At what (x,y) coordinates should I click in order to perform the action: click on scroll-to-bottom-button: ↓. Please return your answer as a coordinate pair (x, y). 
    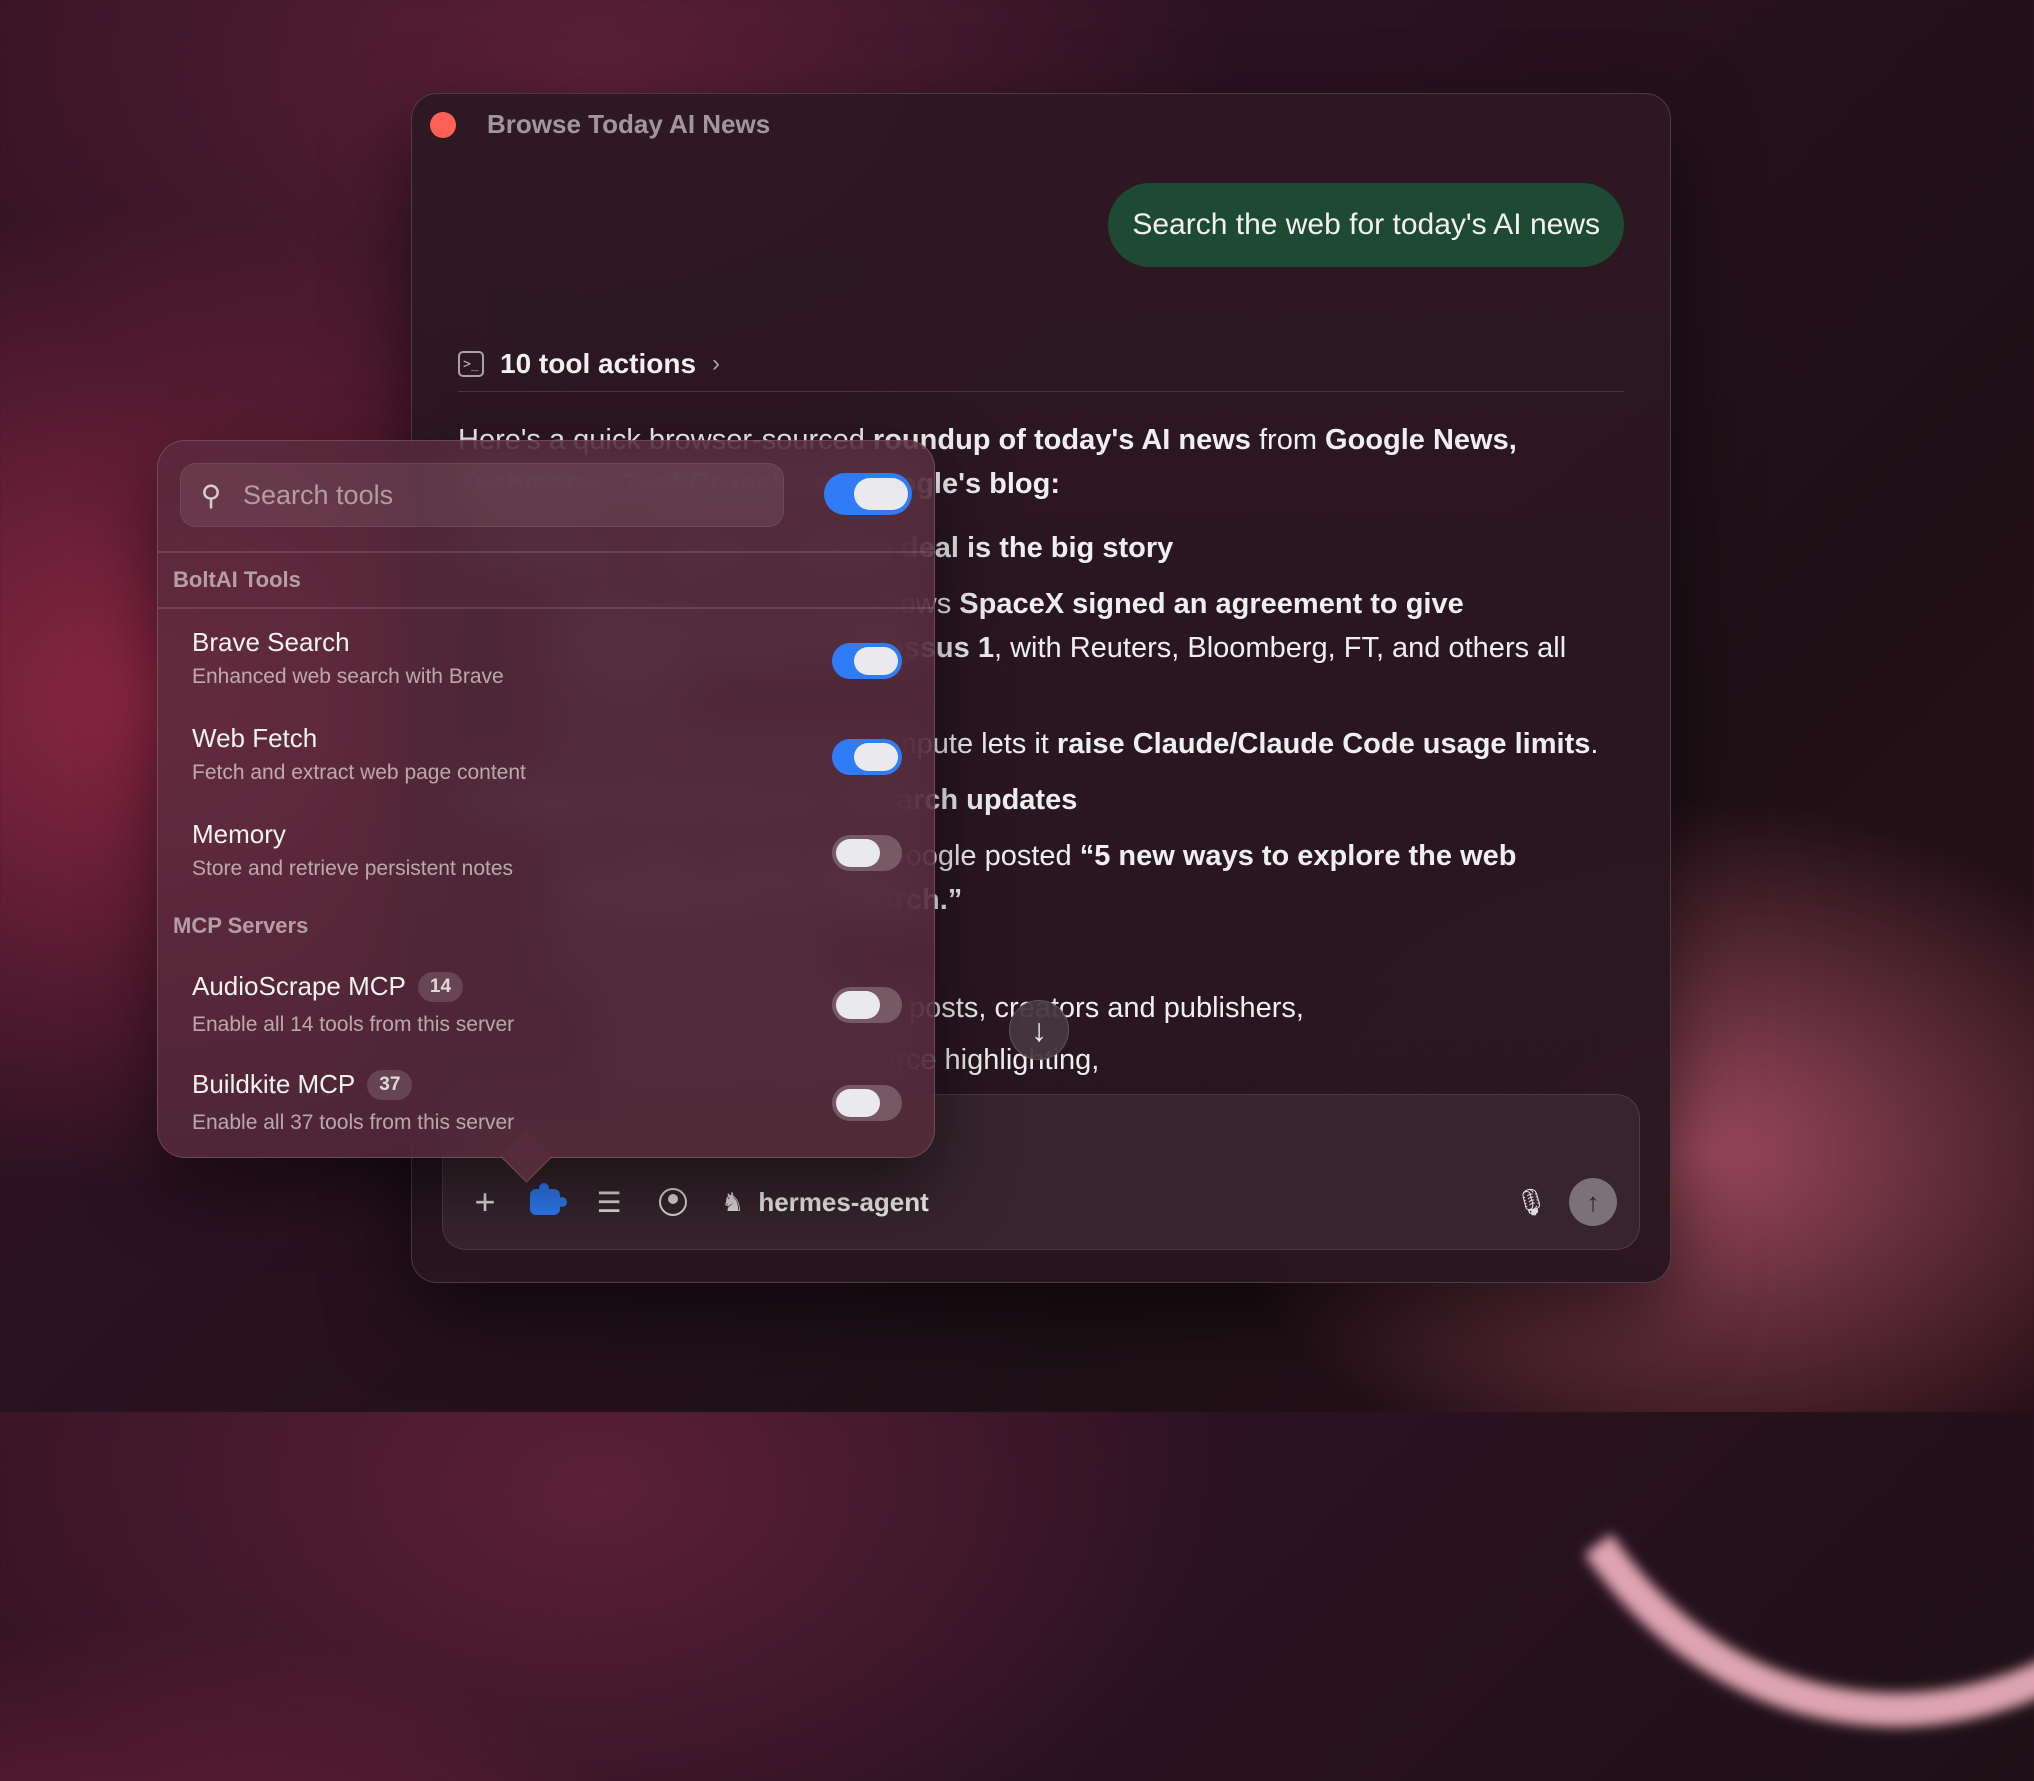
    Looking at the image, I should click on (1039, 1030).